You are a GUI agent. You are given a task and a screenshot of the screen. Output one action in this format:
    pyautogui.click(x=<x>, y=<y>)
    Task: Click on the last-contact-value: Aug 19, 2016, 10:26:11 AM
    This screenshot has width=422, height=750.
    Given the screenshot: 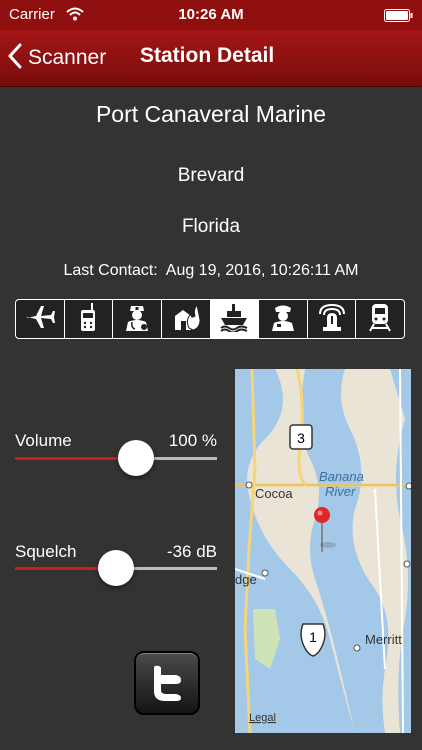 What is the action you would take?
    pyautogui.click(x=262, y=270)
    